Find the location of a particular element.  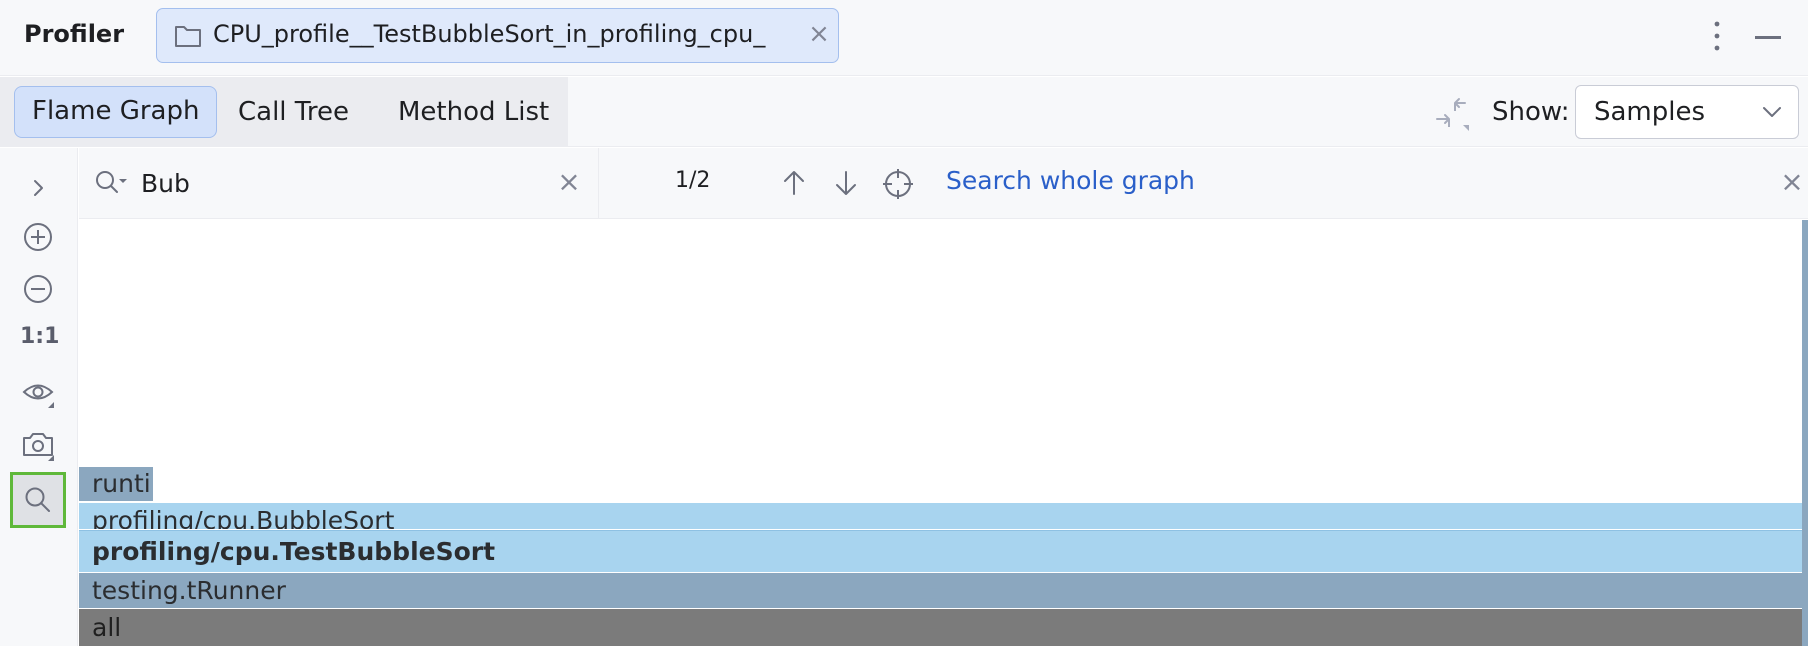

close-search-icon: × is located at coordinates (1792, 182).